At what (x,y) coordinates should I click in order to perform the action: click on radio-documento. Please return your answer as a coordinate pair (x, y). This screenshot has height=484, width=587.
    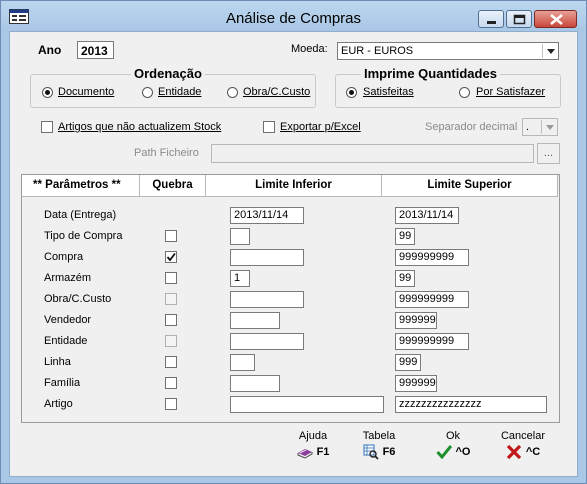
    Looking at the image, I should click on (47, 92).